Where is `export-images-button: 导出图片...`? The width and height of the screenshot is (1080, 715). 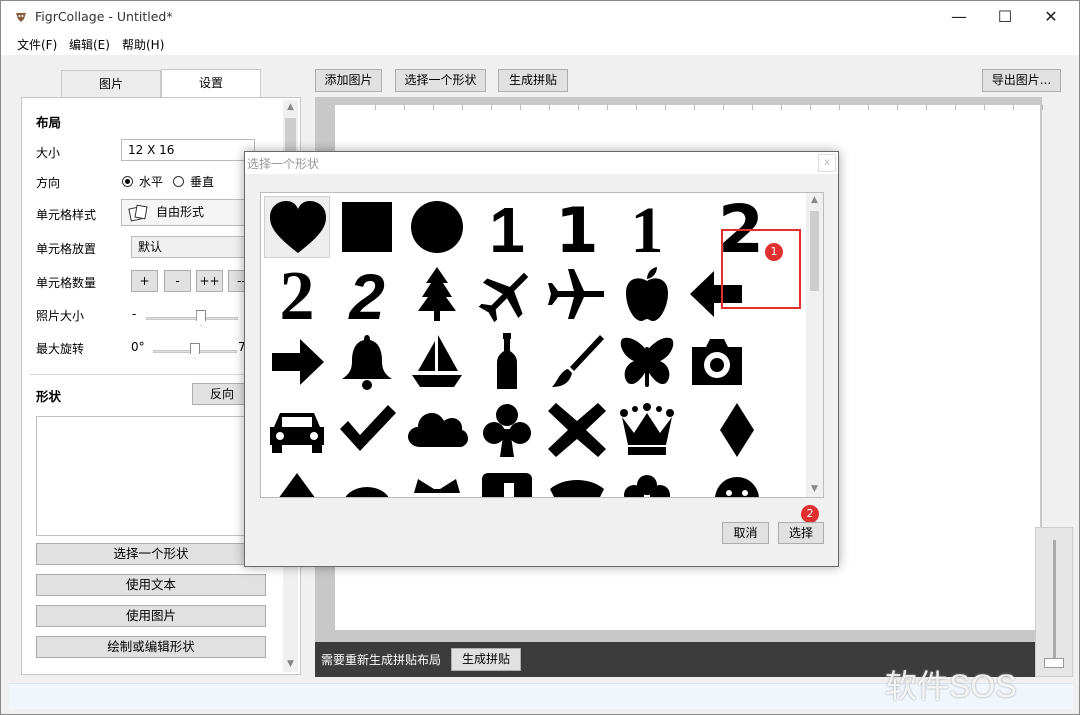
export-images-button: 导出图片... is located at coordinates (1021, 80).